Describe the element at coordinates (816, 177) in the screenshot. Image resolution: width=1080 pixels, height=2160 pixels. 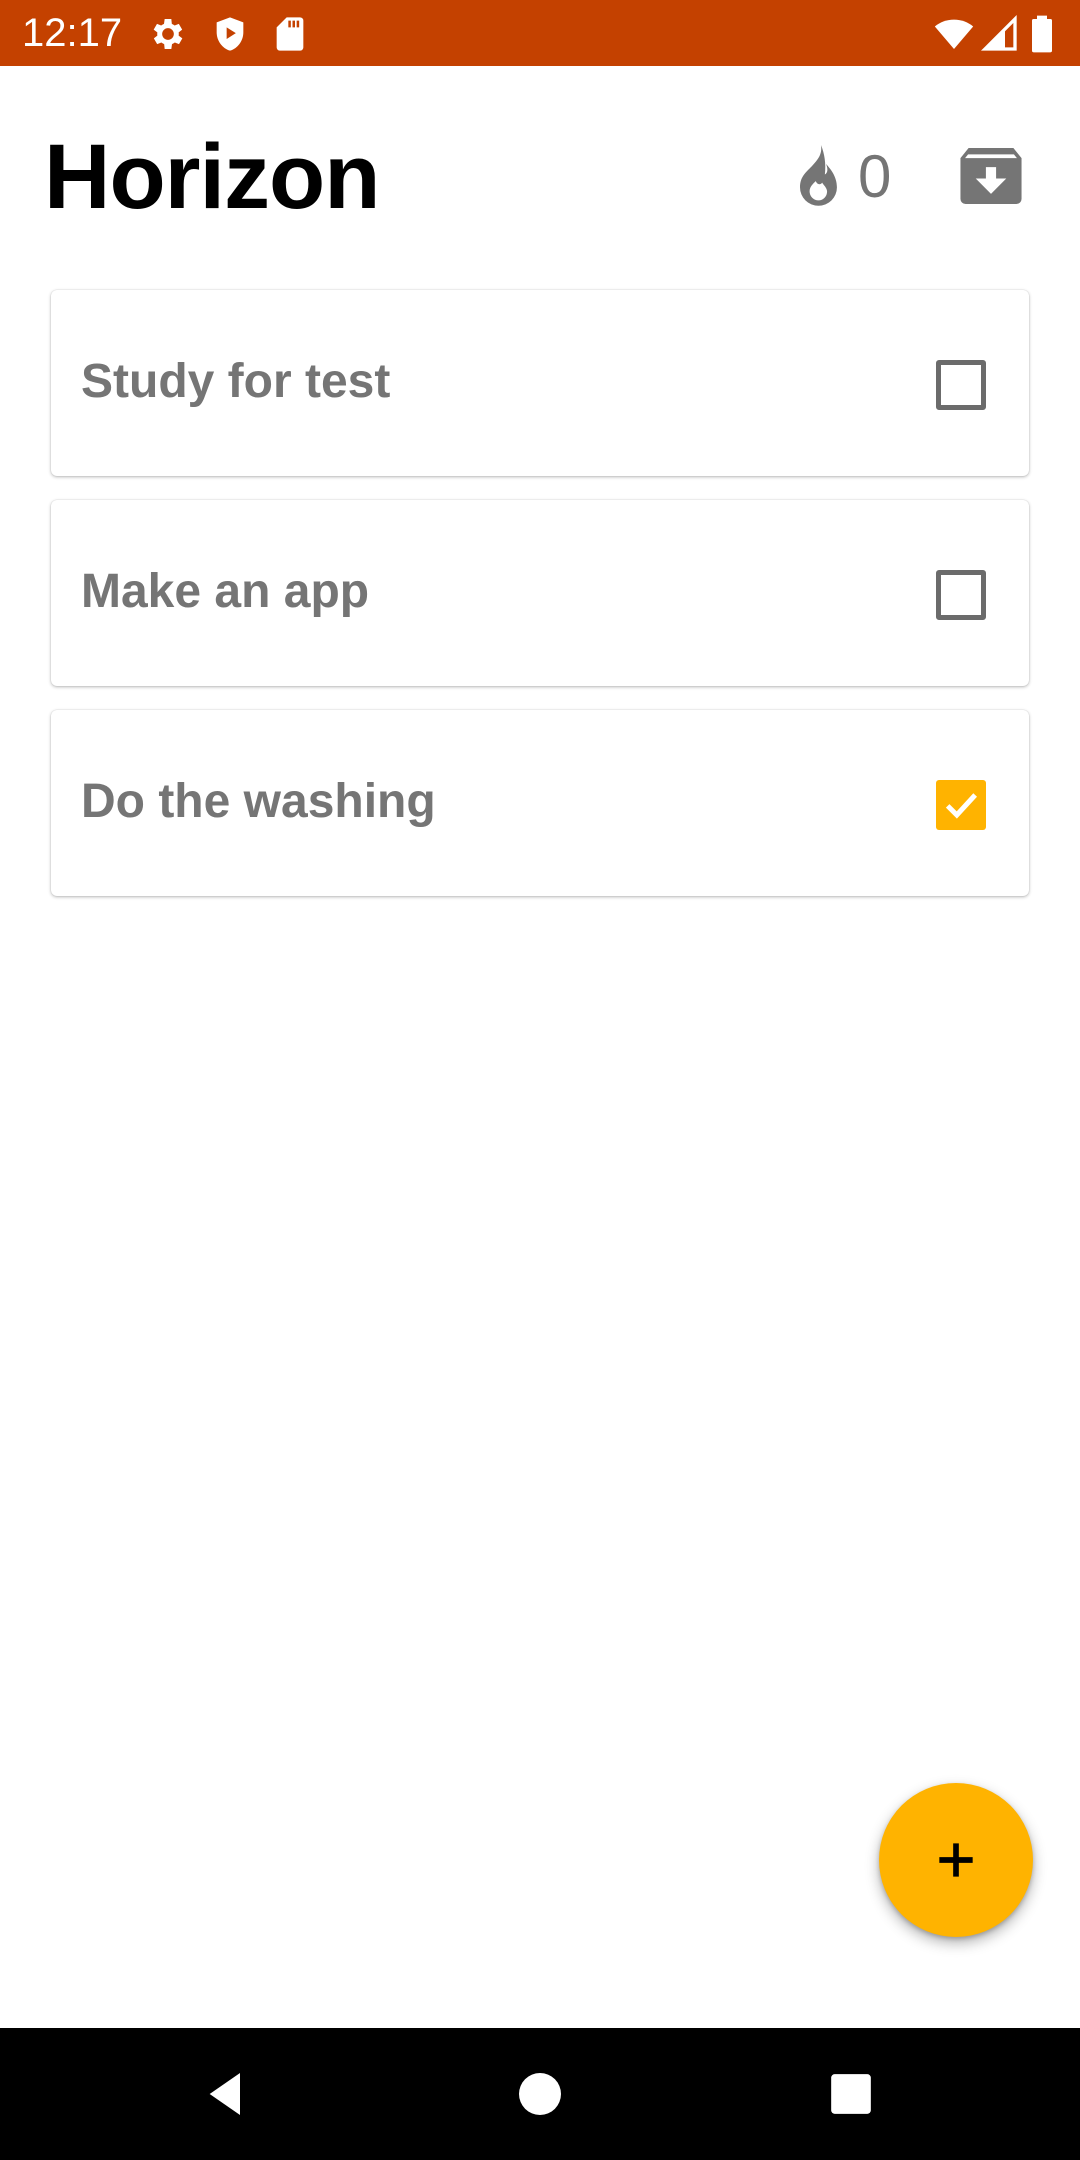
I see `flame-icon` at that location.